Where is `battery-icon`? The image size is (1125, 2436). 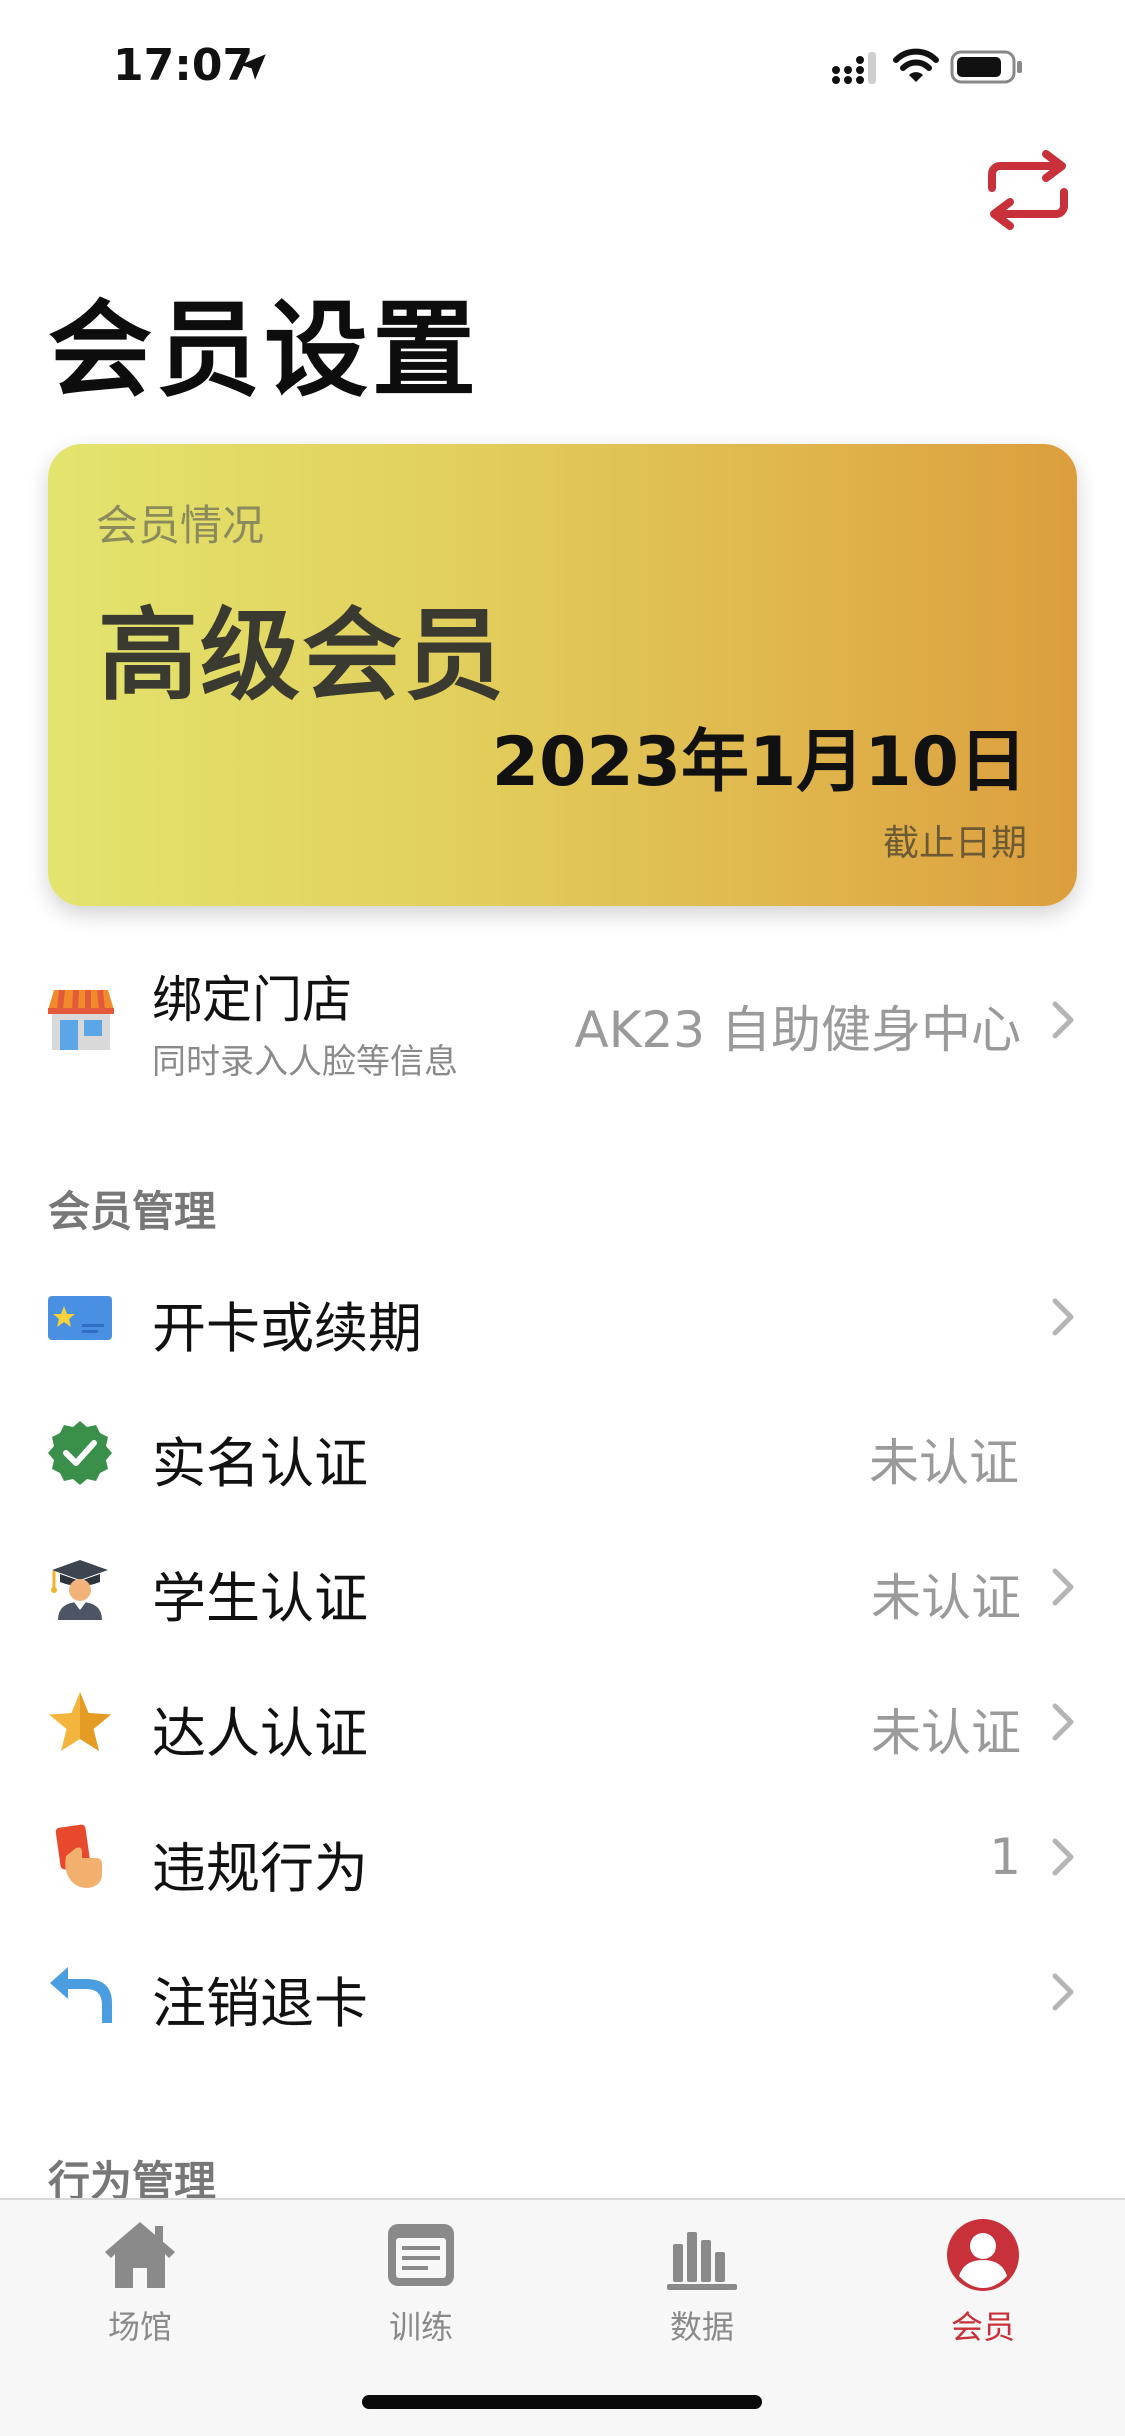 battery-icon is located at coordinates (986, 67).